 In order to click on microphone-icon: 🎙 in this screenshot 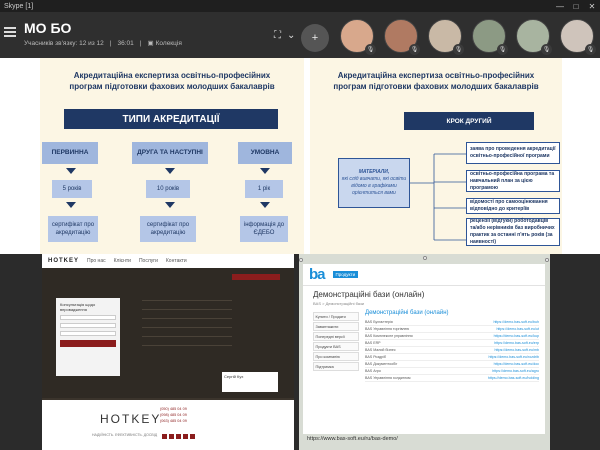, I will do `click(546, 49)`.